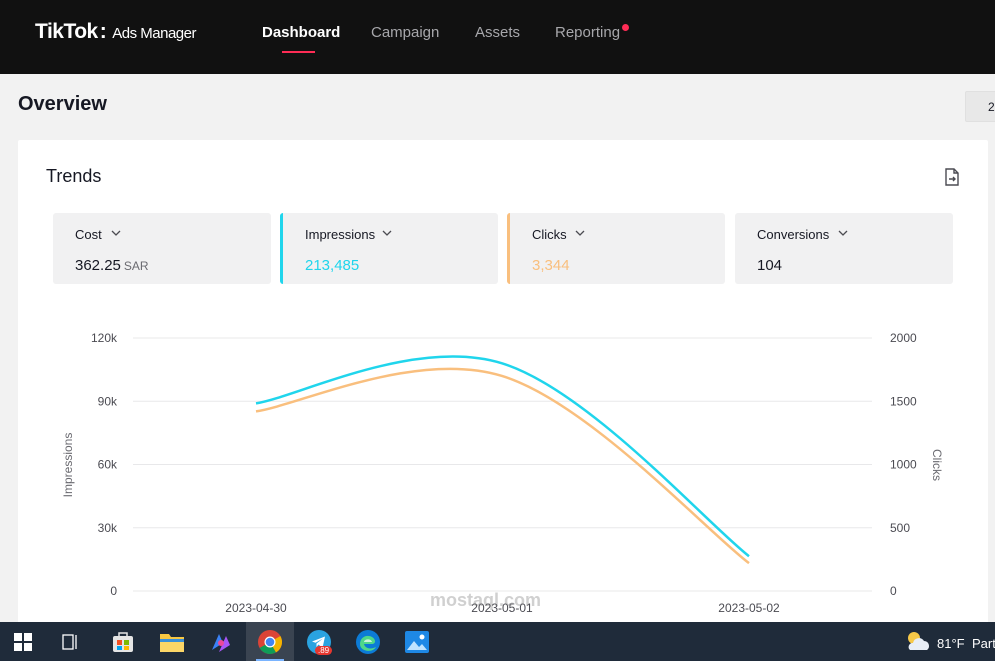  I want to click on series-line-clicks, so click(502, 466).